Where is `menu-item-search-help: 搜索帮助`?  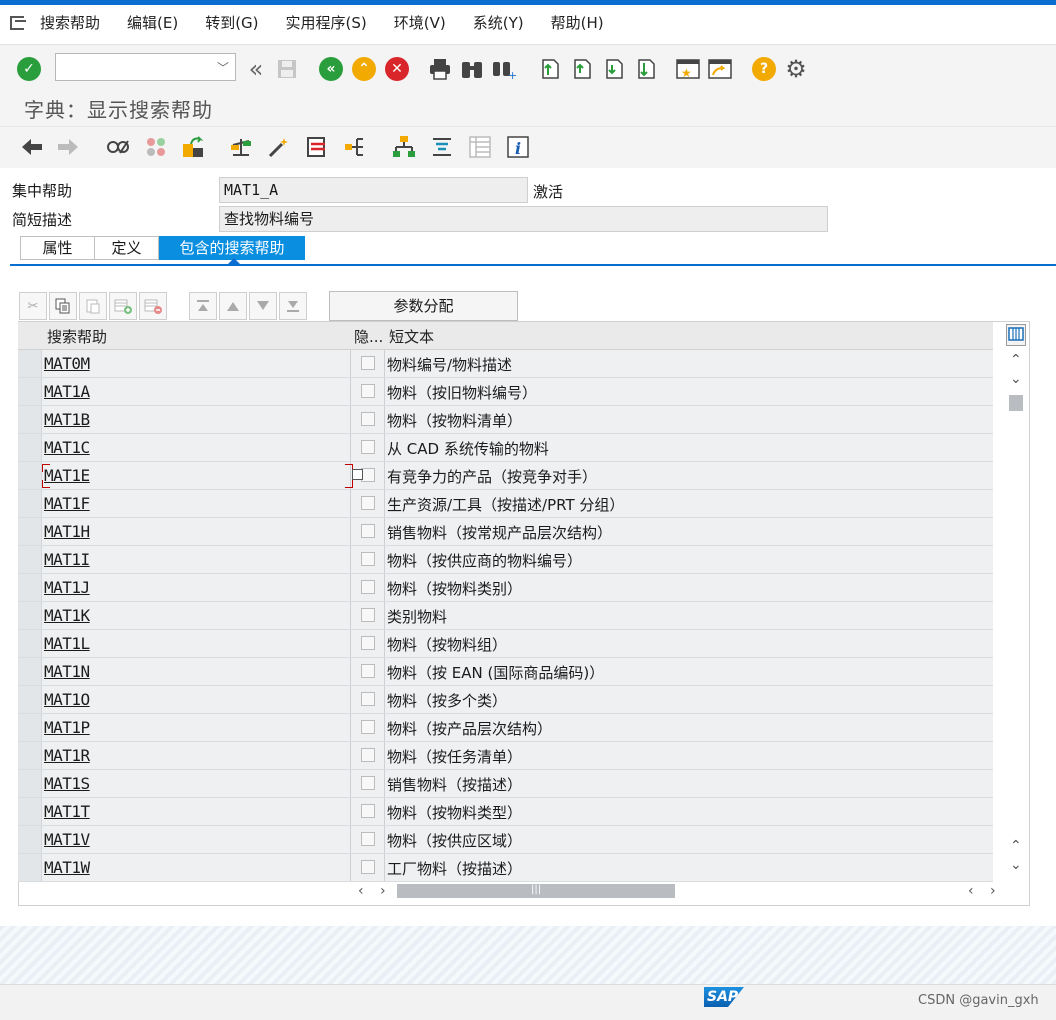
menu-item-search-help: 搜索帮助 is located at coordinates (70, 22).